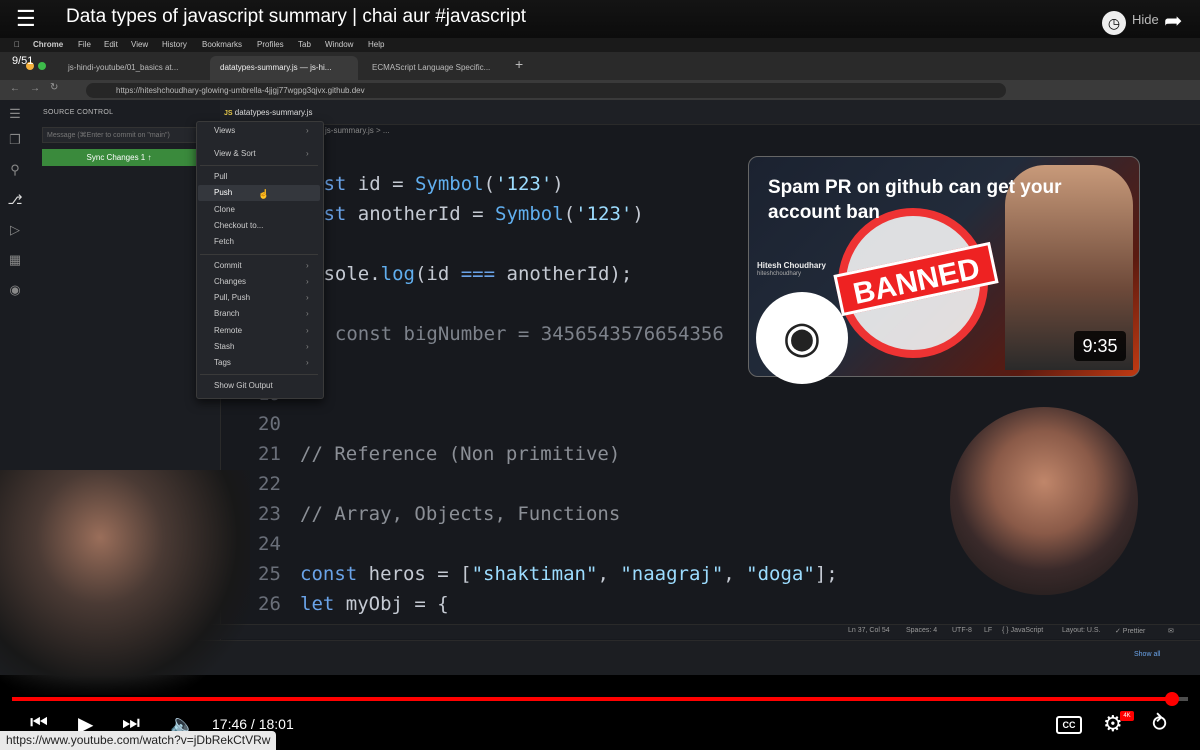 Image resolution: width=1200 pixels, height=750 pixels. I want to click on search-icon: ⚲, so click(15, 170).